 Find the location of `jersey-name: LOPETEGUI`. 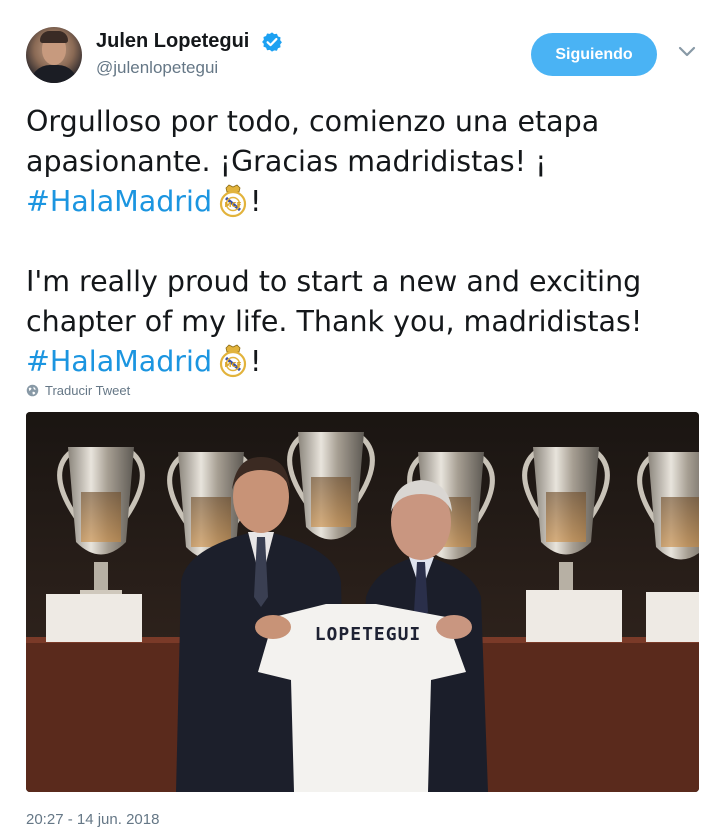

jersey-name: LOPETEGUI is located at coordinates (368, 634).